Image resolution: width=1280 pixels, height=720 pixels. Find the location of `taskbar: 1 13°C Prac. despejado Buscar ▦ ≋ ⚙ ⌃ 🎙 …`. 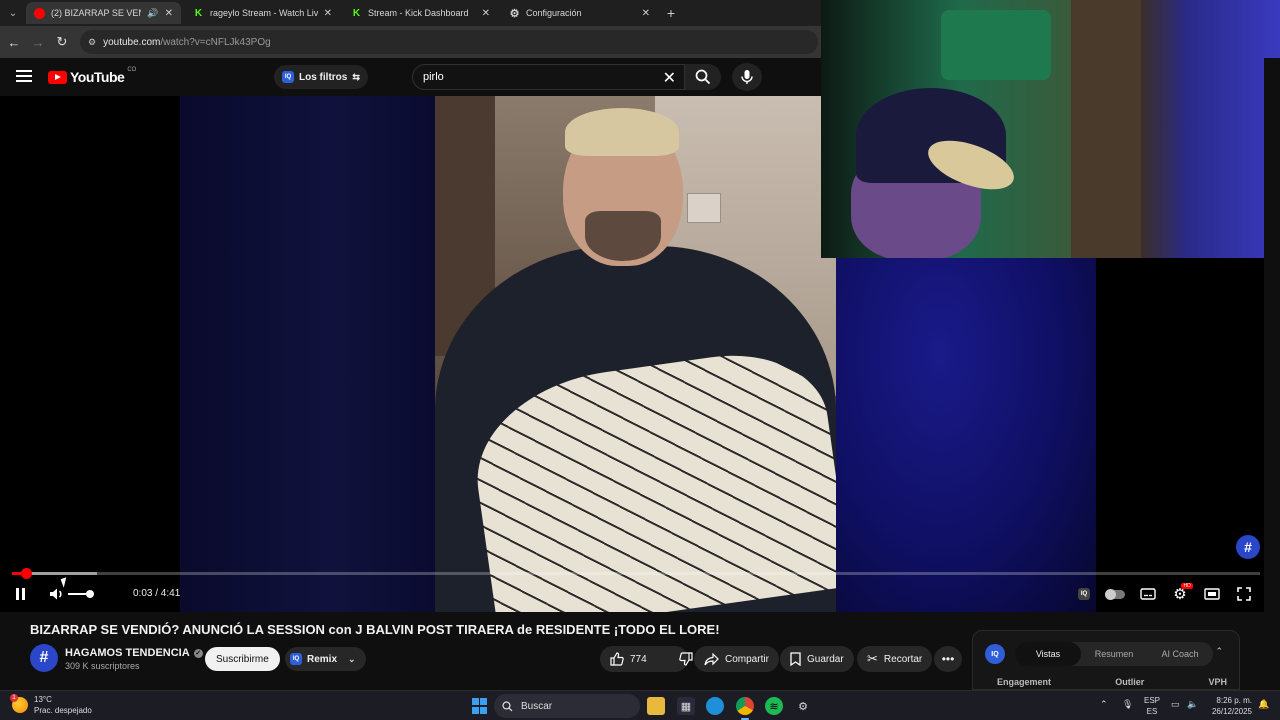

taskbar: 1 13°C Prac. despejado Buscar ▦ ≋ ⚙ ⌃ 🎙 … is located at coordinates (640, 705).